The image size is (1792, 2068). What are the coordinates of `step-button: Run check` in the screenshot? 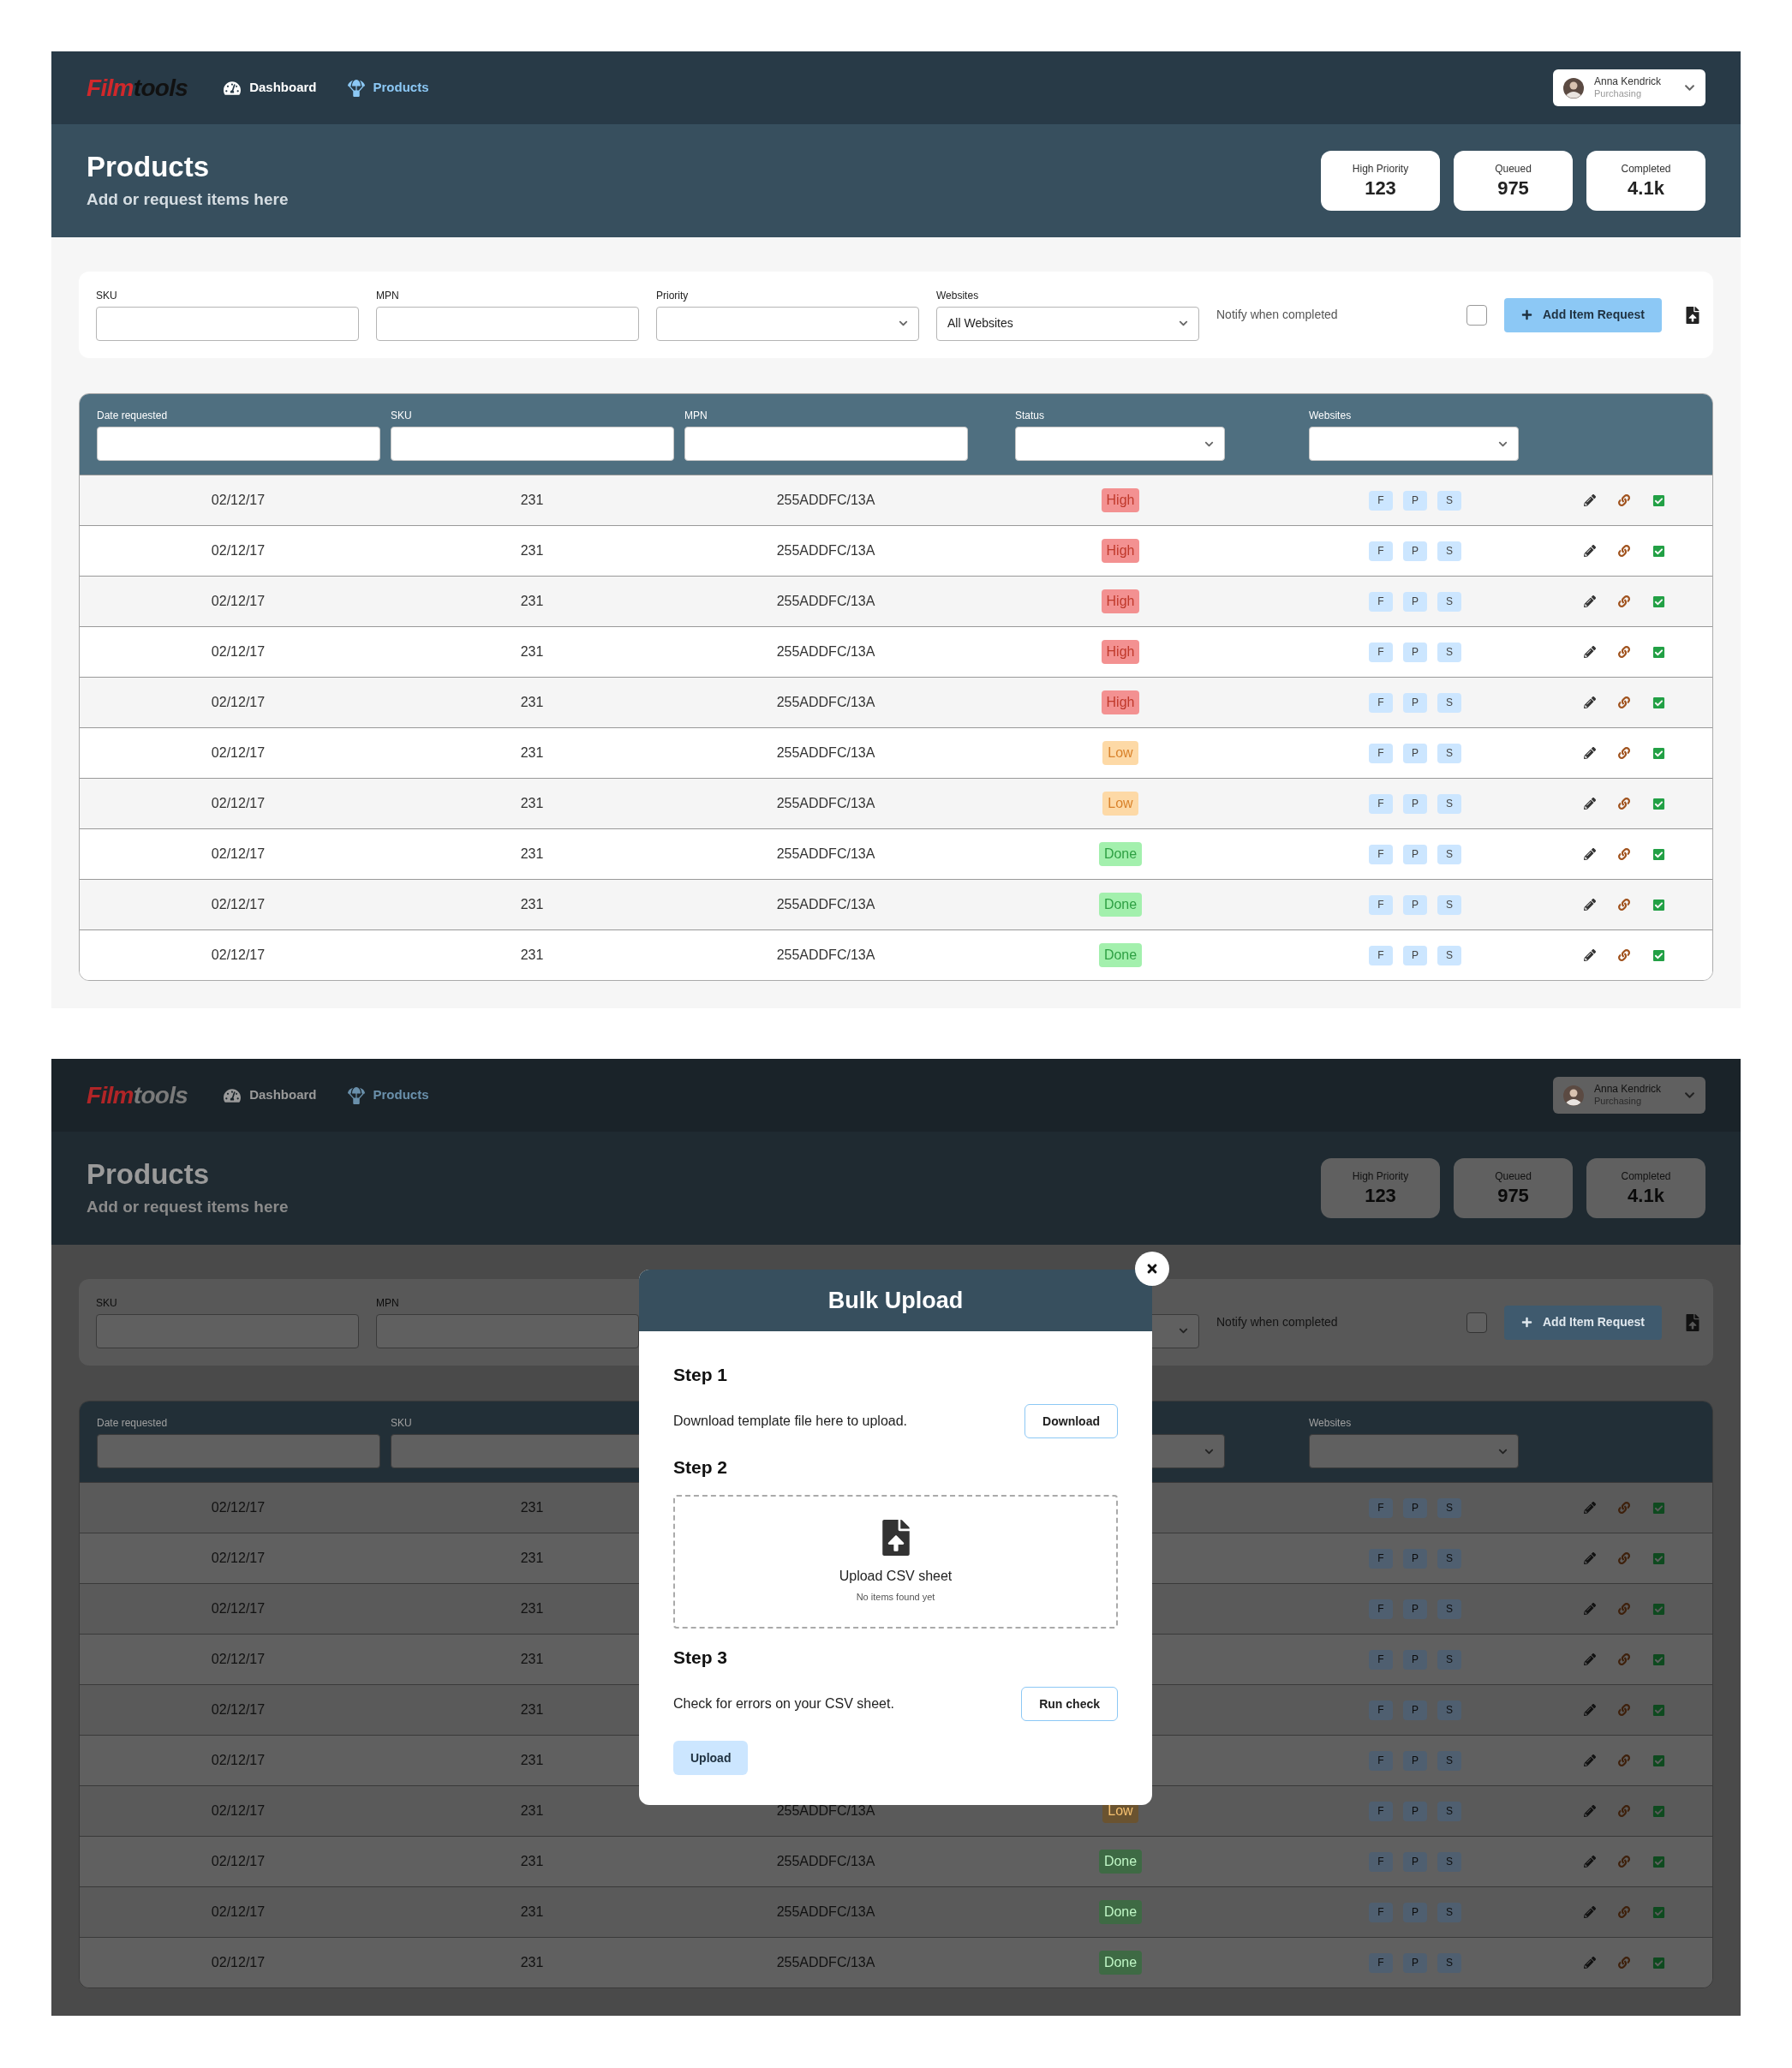 It's located at (1069, 1704).